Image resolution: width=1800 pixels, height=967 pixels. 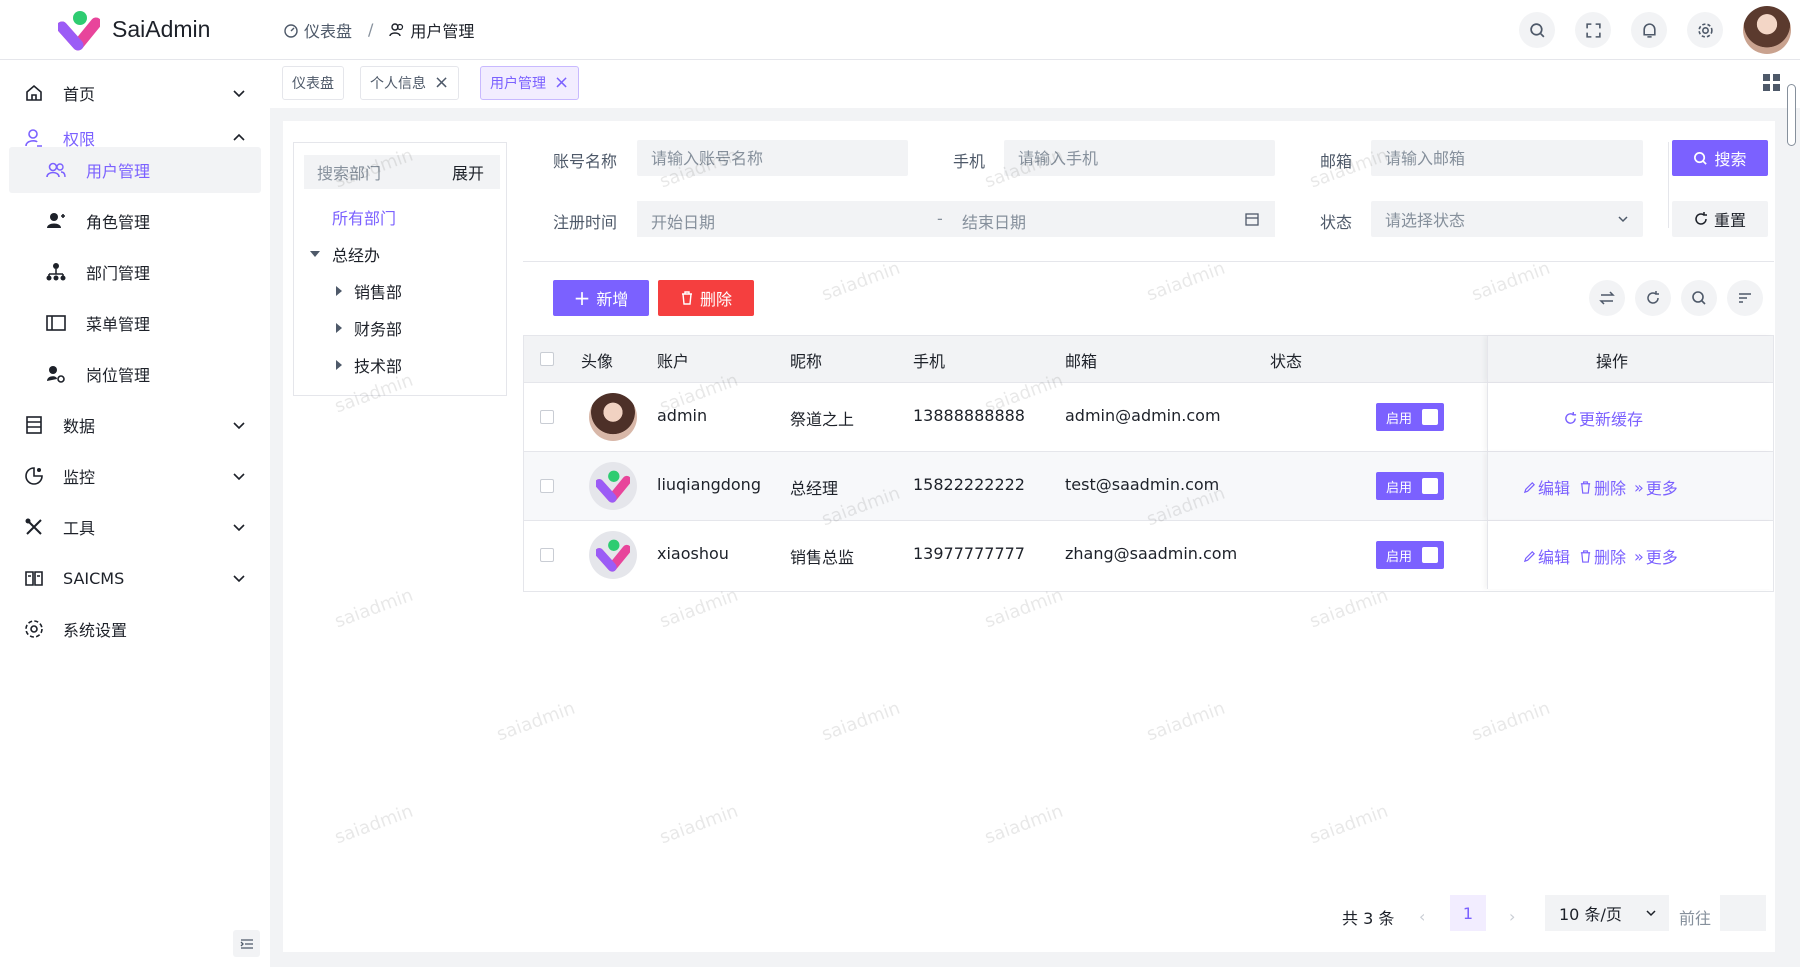 What do you see at coordinates (673, 361) in the screenshot?
I see `column-header: 账户` at bounding box center [673, 361].